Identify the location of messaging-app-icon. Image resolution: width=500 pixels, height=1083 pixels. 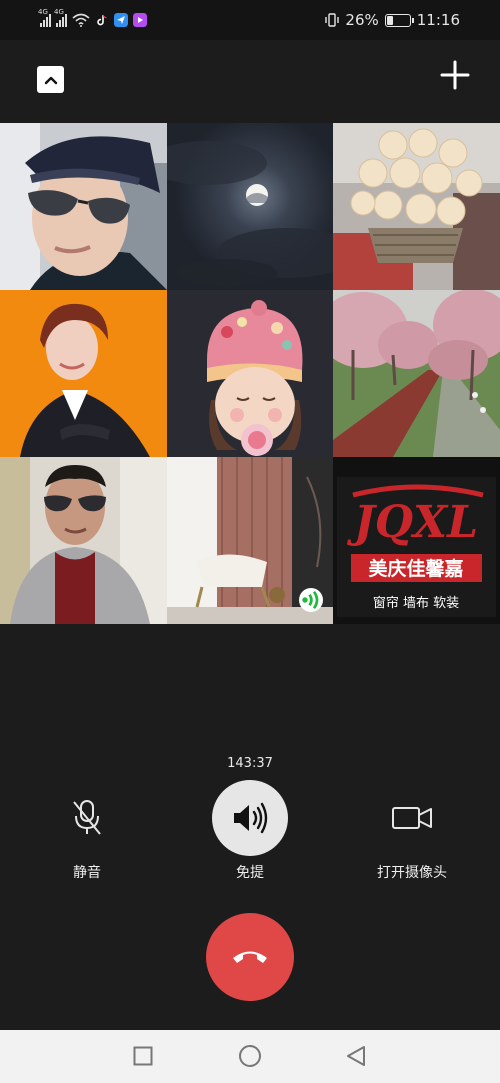
(121, 20).